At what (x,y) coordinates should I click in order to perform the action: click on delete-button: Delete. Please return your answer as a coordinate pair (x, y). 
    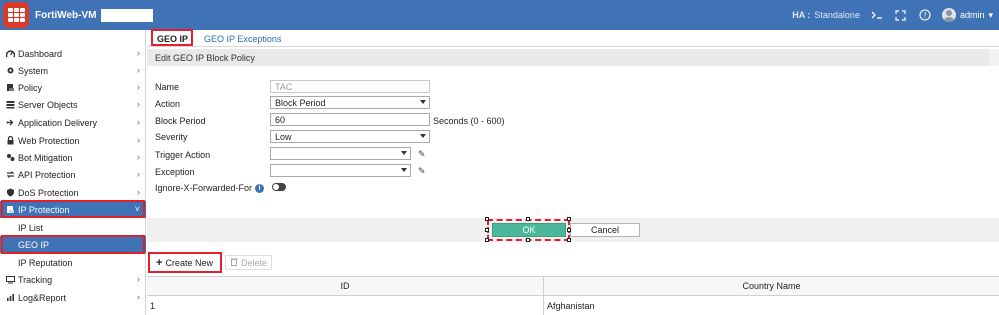
    Looking at the image, I should click on (248, 262).